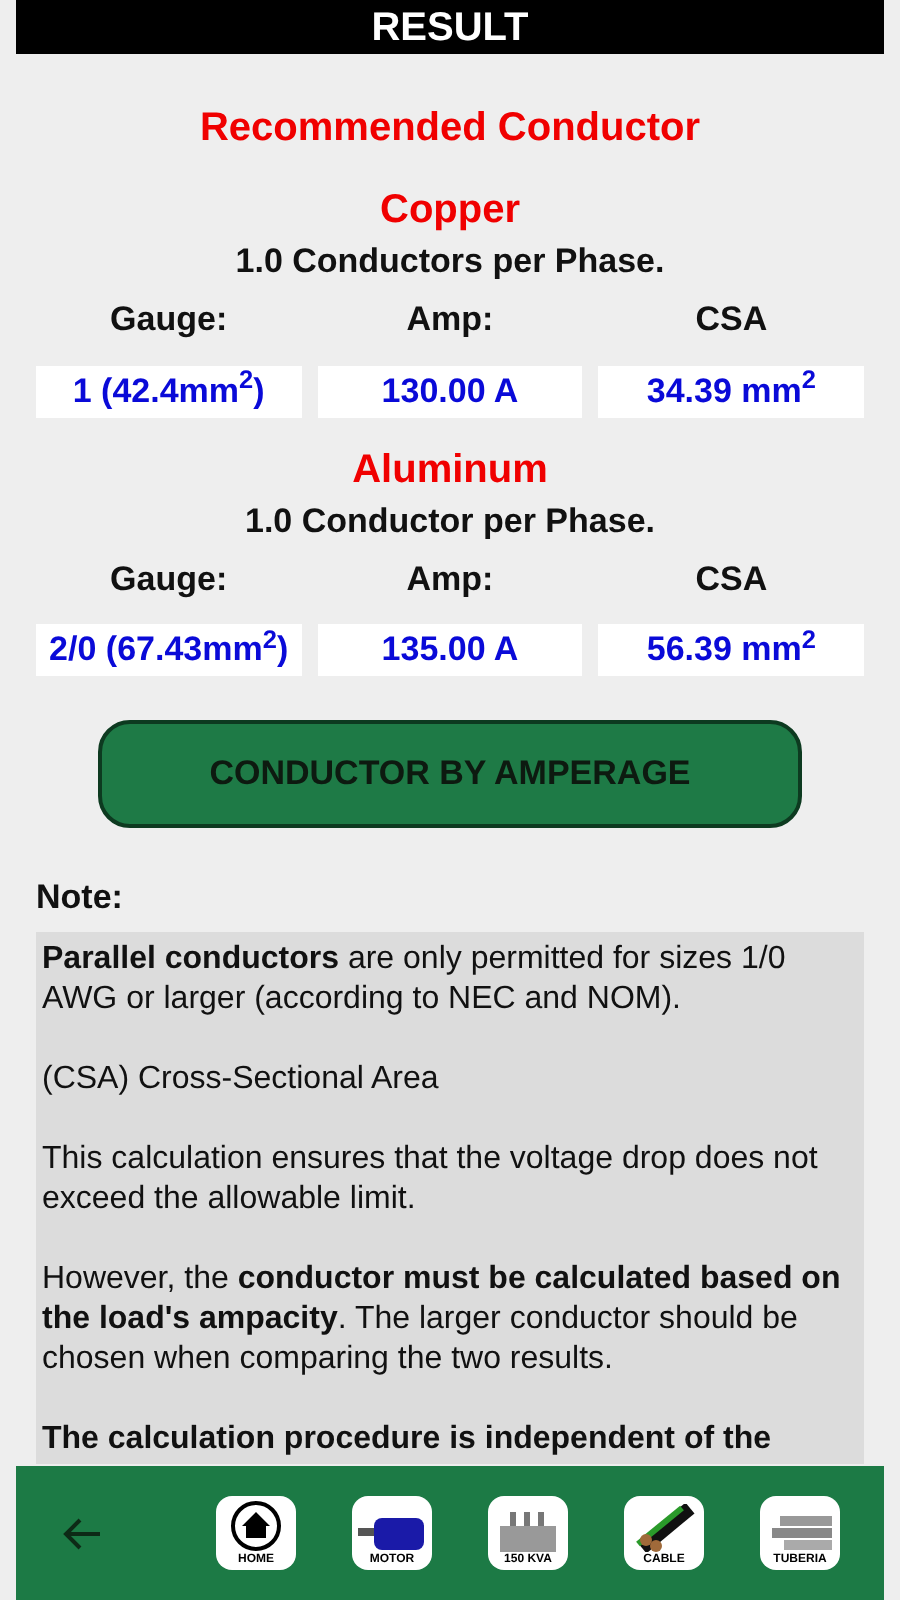  What do you see at coordinates (450, 210) in the screenshot?
I see `material-title: Copper` at bounding box center [450, 210].